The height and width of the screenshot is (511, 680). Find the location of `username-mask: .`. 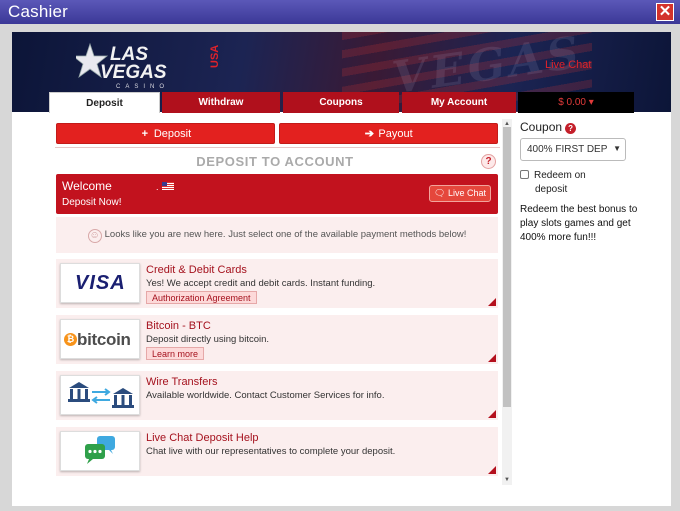

username-mask: . is located at coordinates (157, 187).